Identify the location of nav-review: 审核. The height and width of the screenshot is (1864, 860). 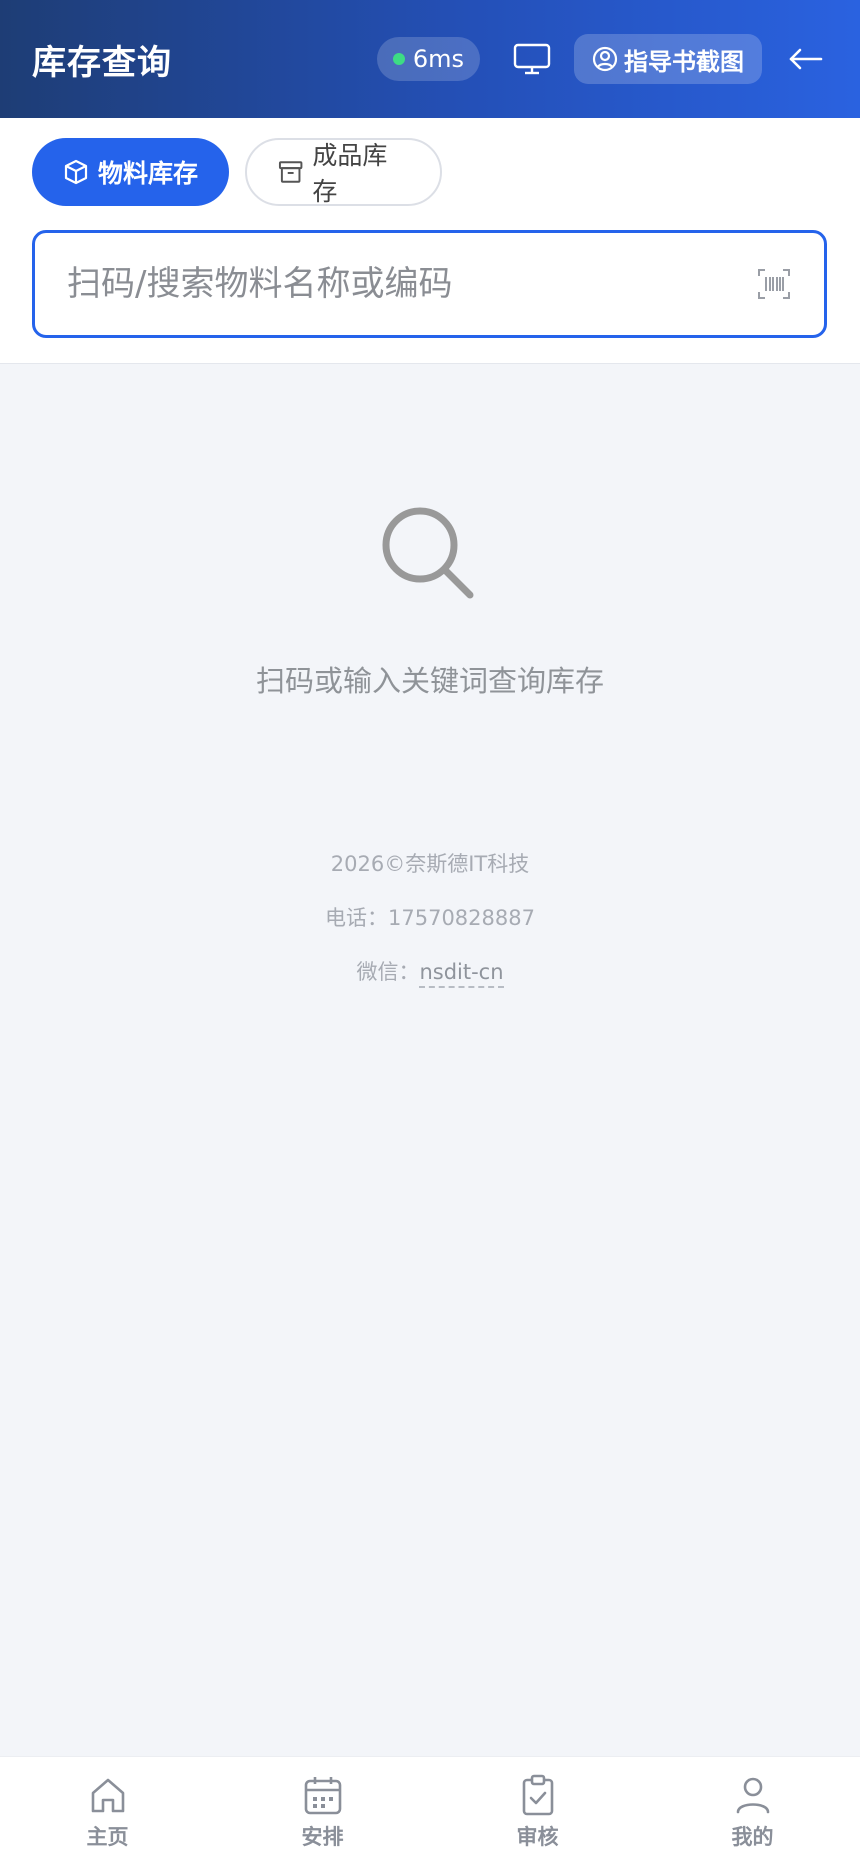
(537, 1810).